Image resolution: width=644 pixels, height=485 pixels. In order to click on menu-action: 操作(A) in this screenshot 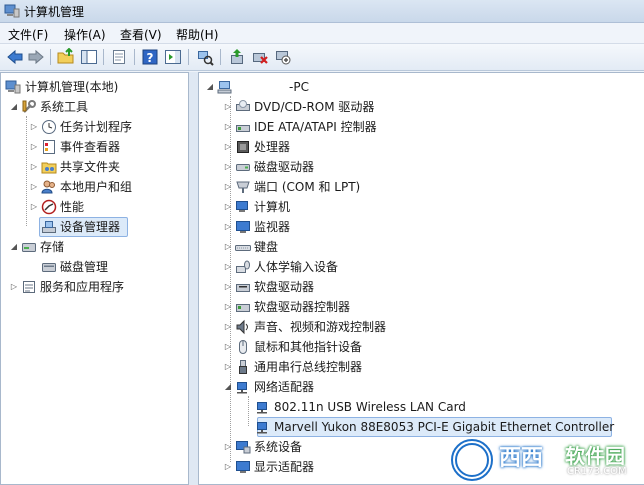, I will do `click(85, 34)`.